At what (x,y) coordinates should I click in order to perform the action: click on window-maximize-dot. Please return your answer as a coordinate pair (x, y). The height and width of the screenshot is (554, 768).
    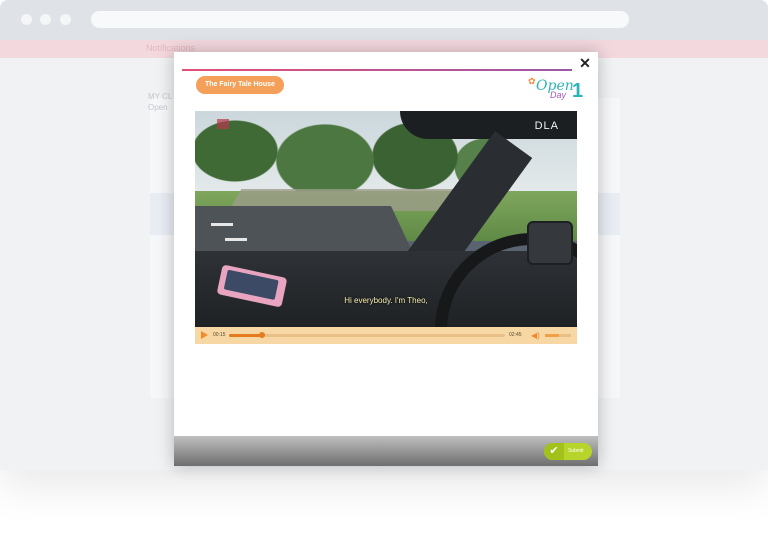
    Looking at the image, I should click on (65, 19).